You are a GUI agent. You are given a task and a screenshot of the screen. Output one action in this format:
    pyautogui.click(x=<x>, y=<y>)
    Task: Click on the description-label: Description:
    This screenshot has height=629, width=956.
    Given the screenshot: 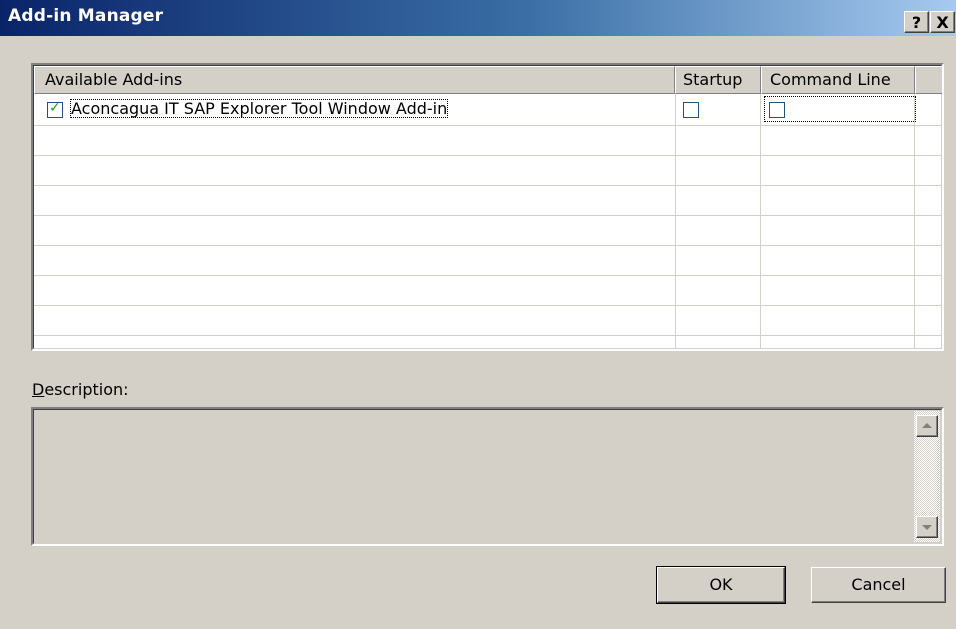 What is the action you would take?
    pyautogui.click(x=80, y=389)
    